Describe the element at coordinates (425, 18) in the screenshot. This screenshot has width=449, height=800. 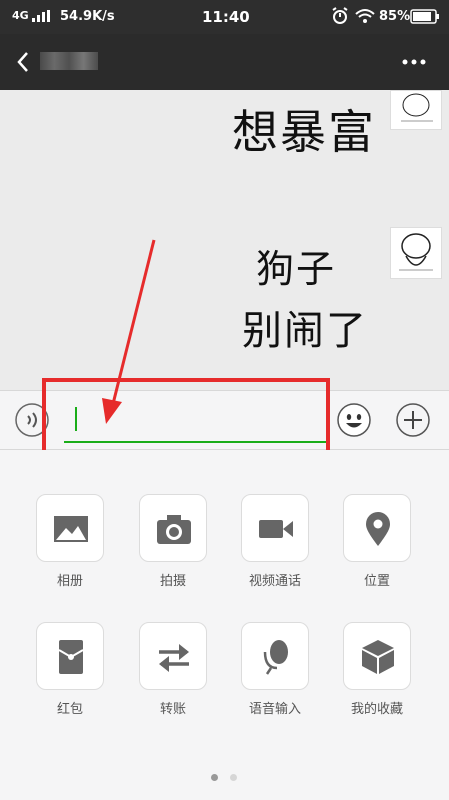
I see `battery-icon` at that location.